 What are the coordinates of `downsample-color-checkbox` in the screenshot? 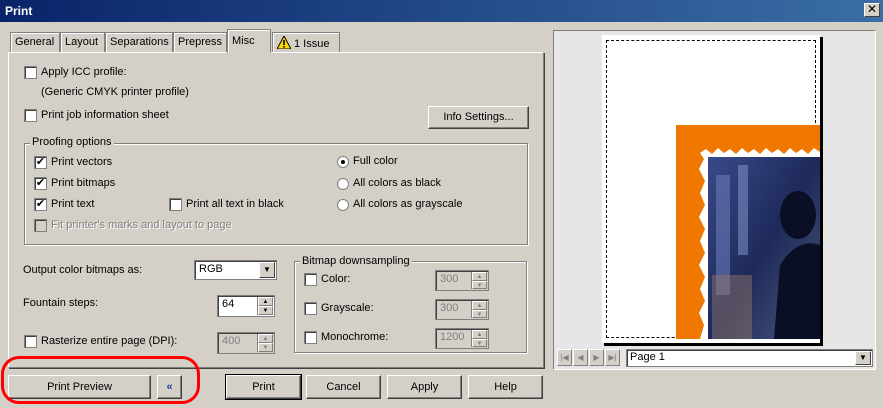 It's located at (310, 279).